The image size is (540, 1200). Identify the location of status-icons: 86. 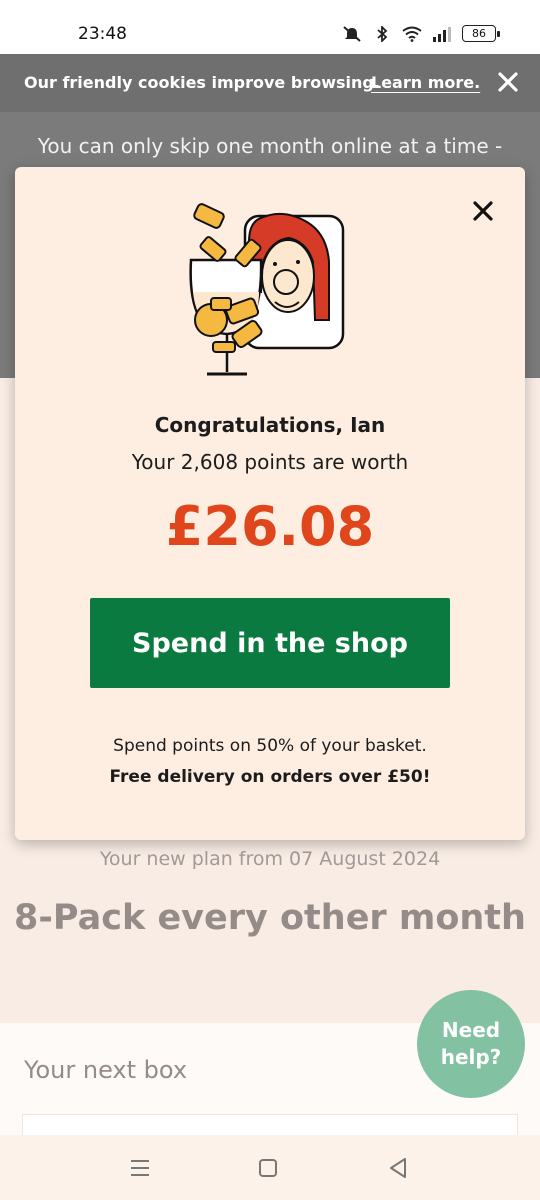
(421, 33).